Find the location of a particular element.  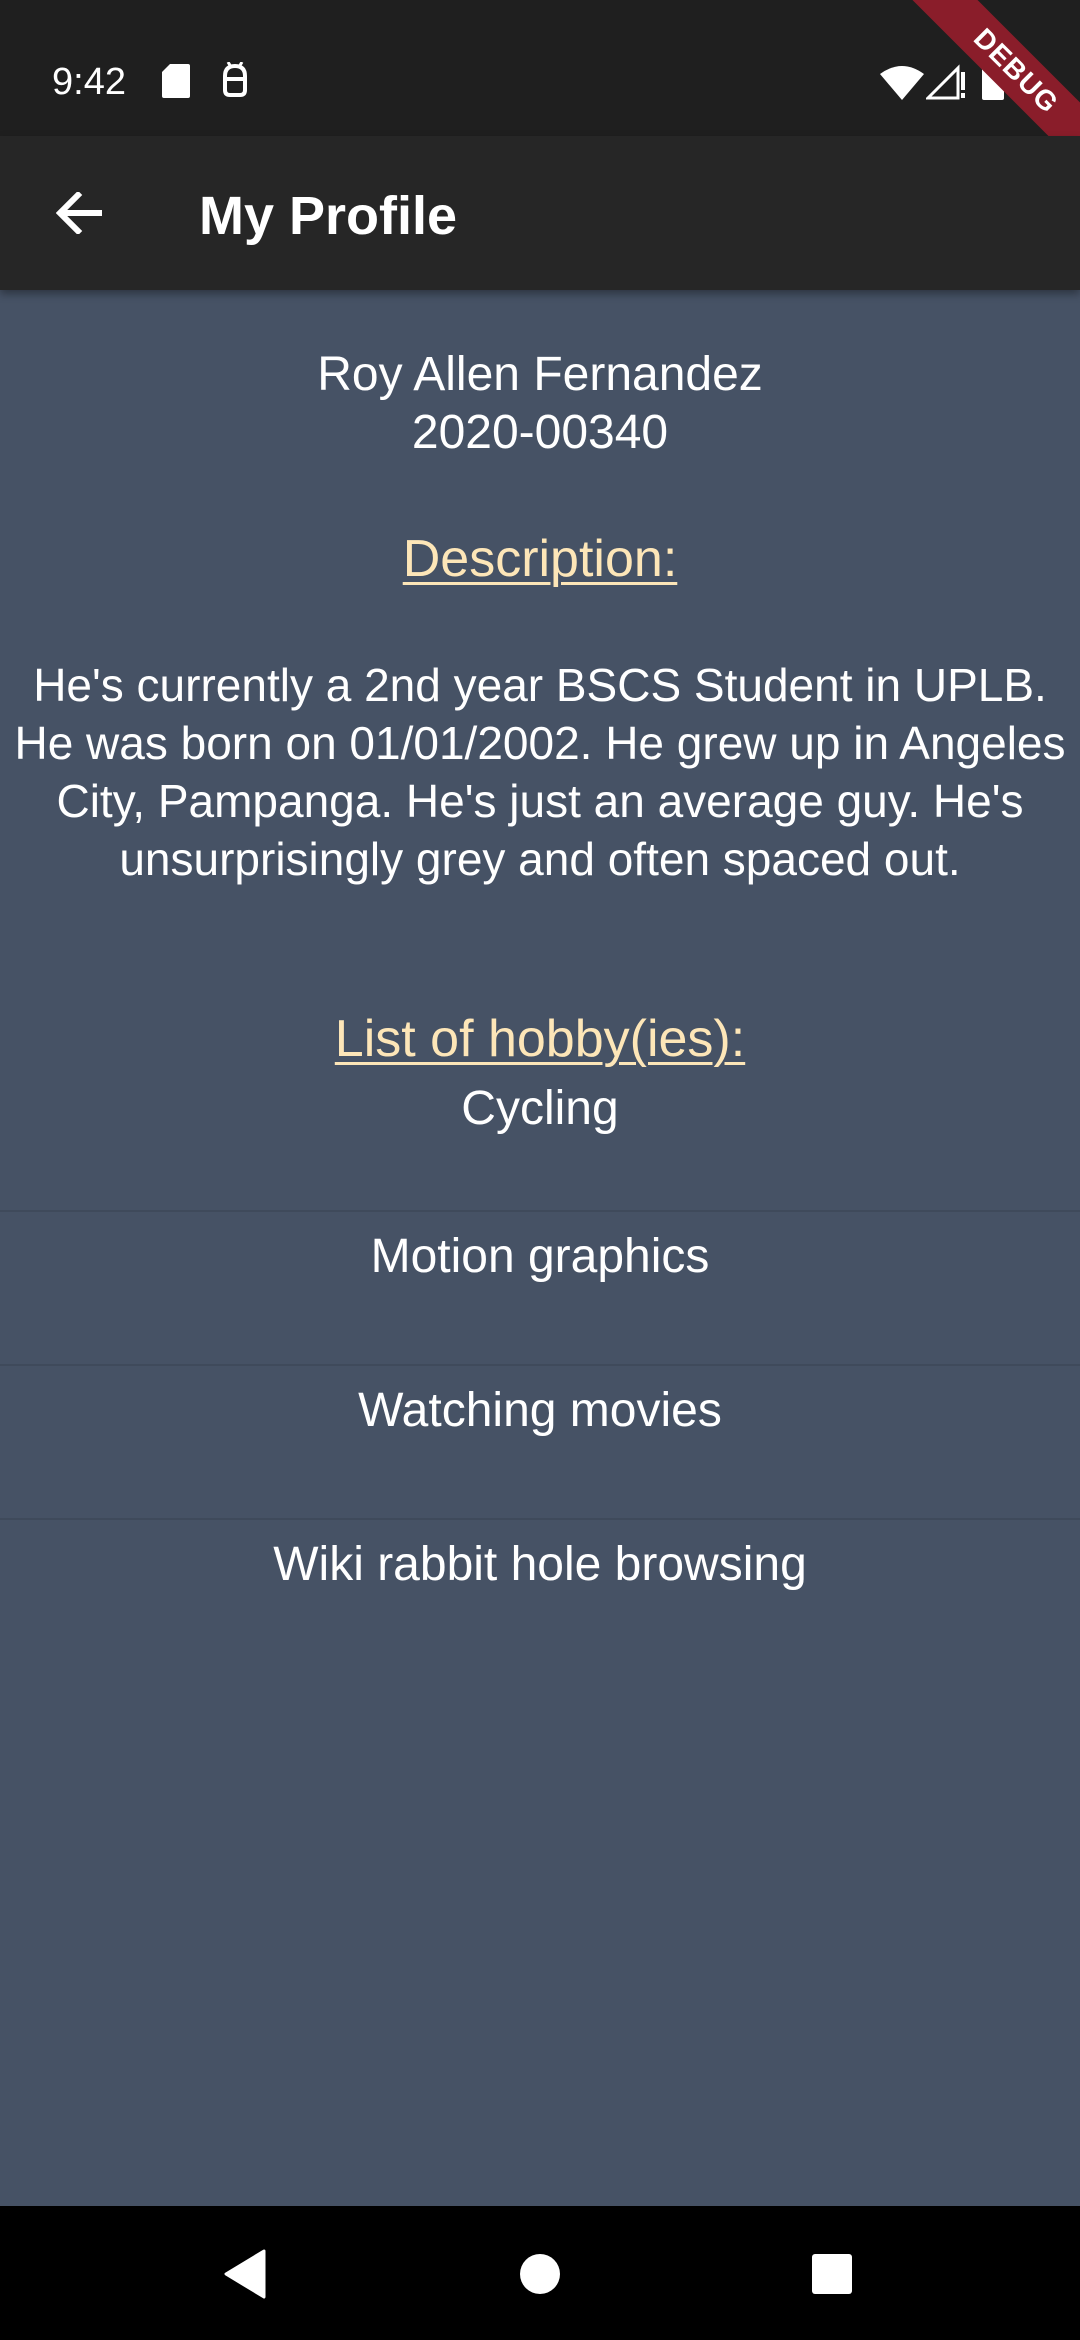

student-id: 2020-00340 is located at coordinates (540, 432).